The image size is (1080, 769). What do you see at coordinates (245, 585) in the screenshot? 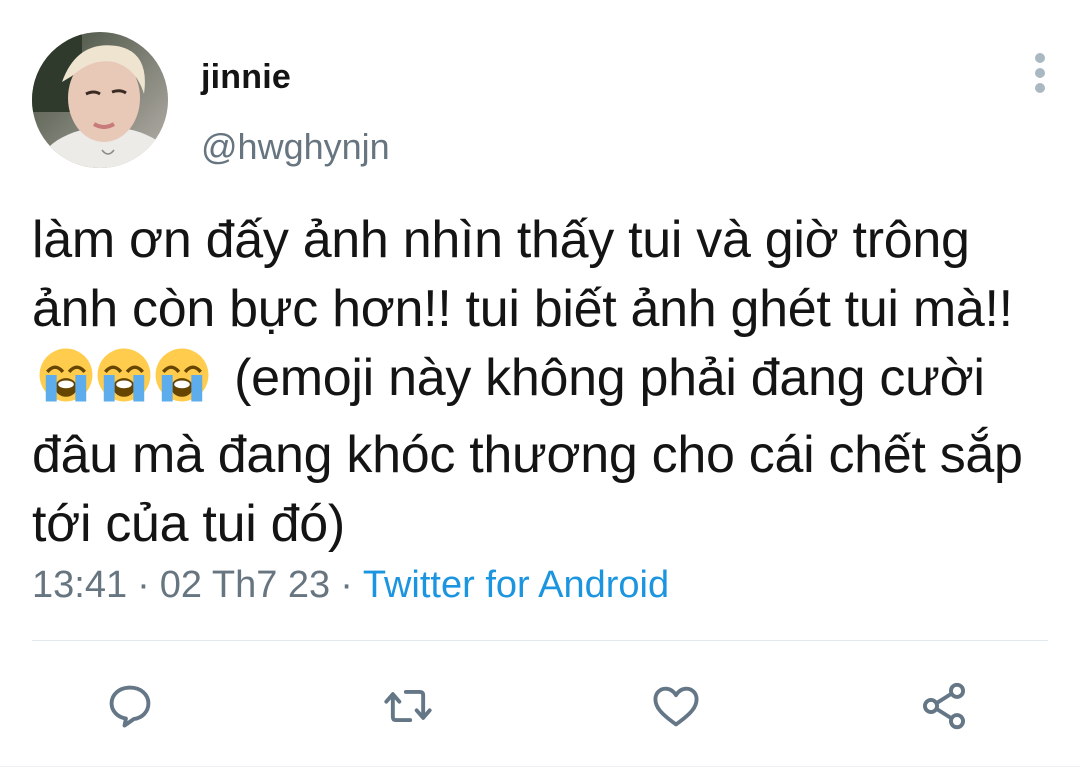
I see `tweet-date: 02 Th7 23` at bounding box center [245, 585].